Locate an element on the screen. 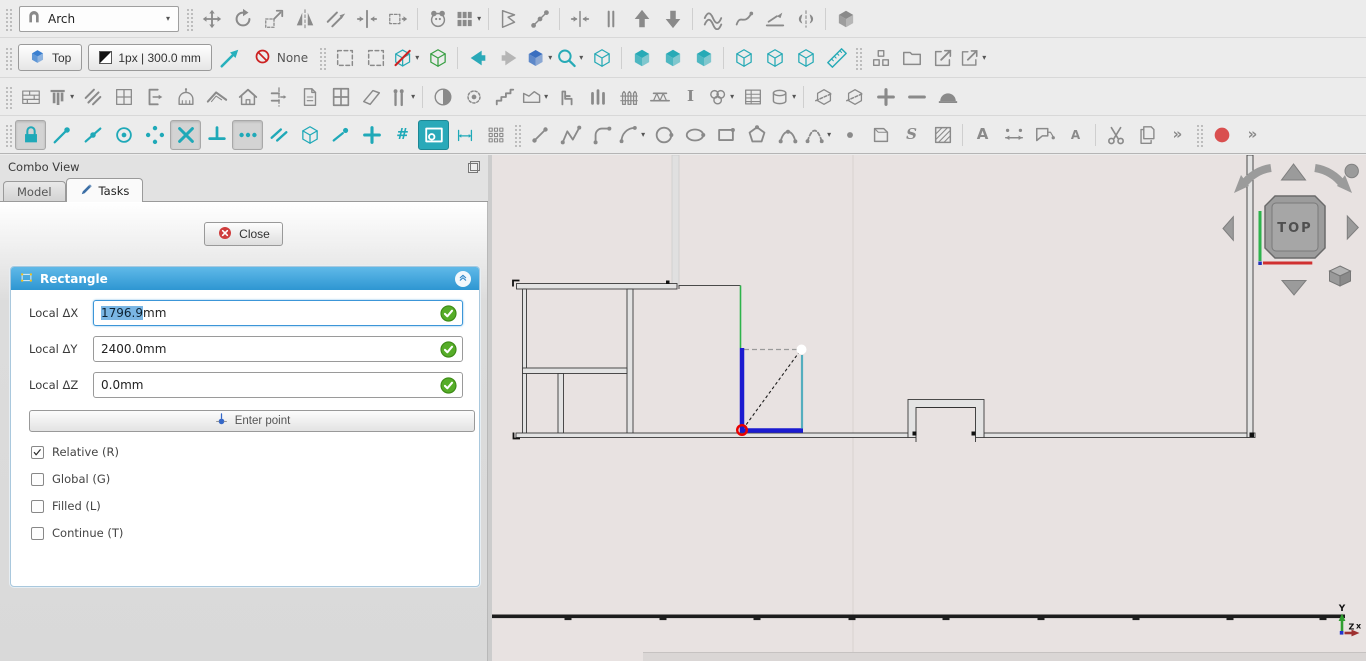 This screenshot has height=661, width=1366. draft-trimex-button is located at coordinates (366, 19).